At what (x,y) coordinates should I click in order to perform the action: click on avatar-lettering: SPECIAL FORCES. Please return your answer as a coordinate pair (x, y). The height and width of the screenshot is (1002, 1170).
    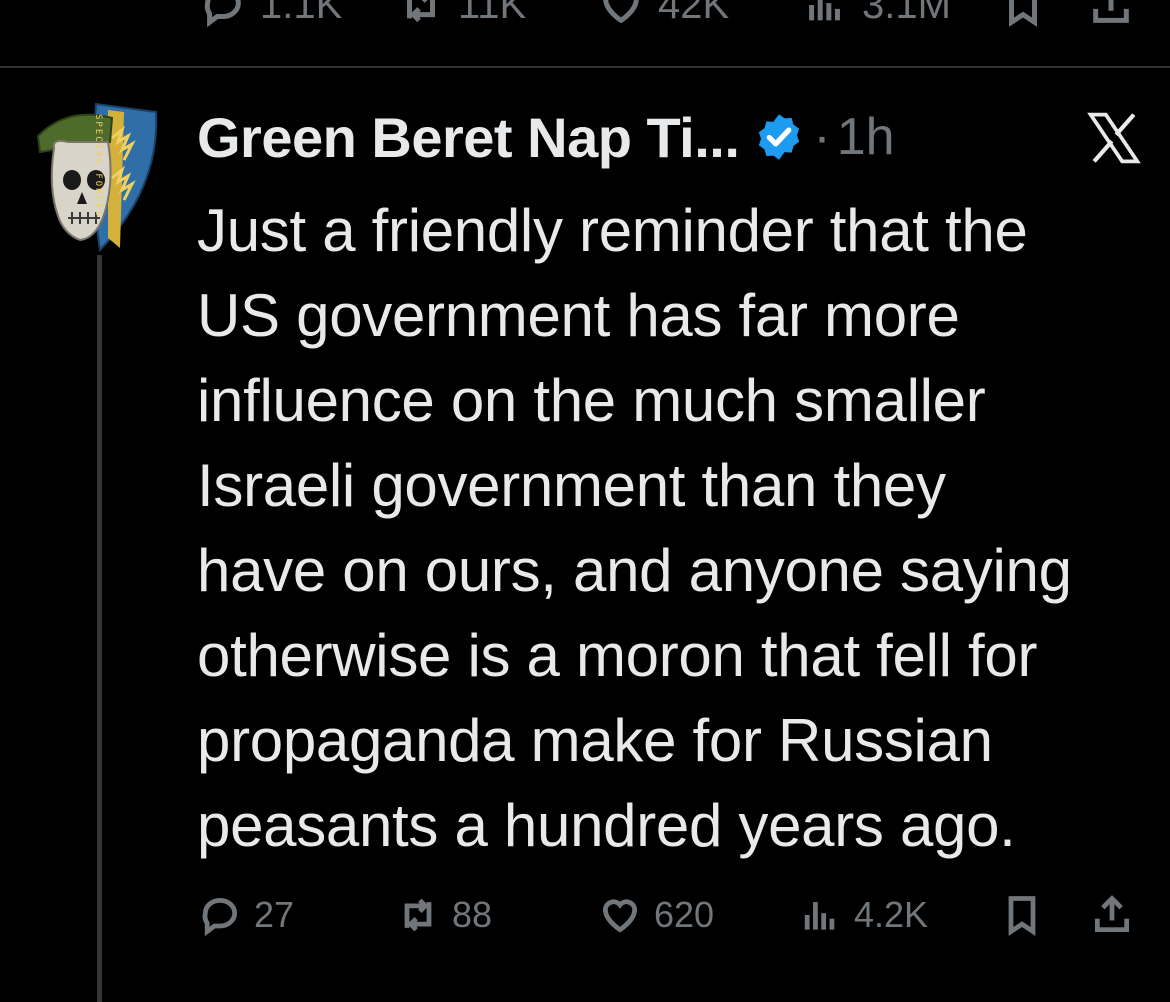
    Looking at the image, I should click on (98, 166).